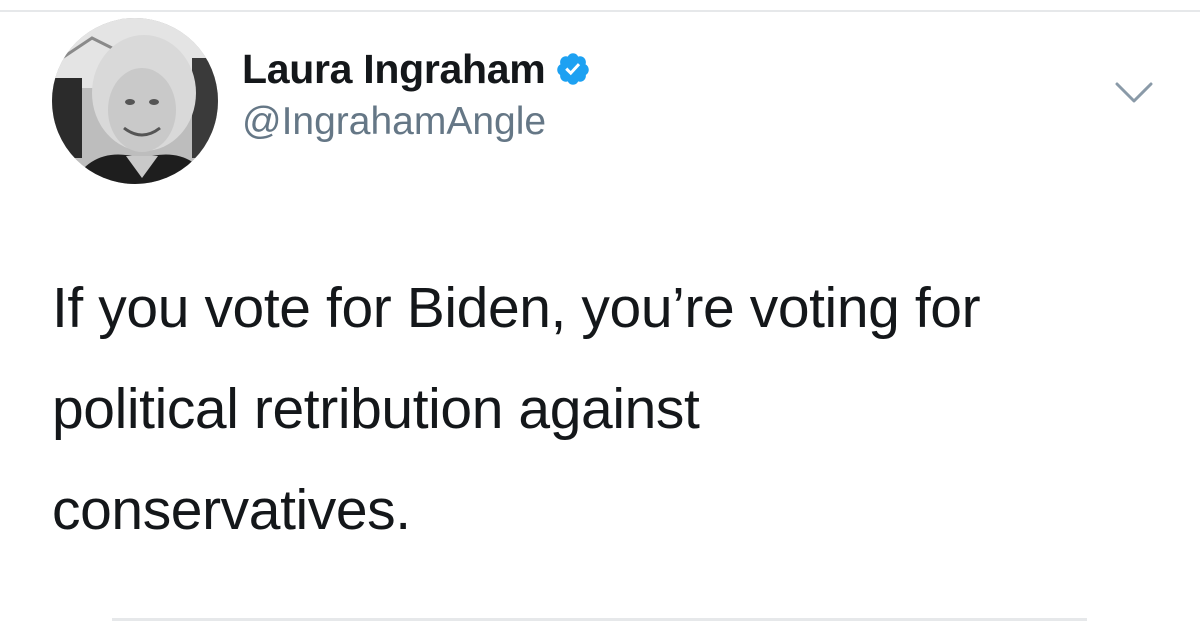 The image size is (1200, 628). I want to click on profile-photo-icon, so click(135, 101).